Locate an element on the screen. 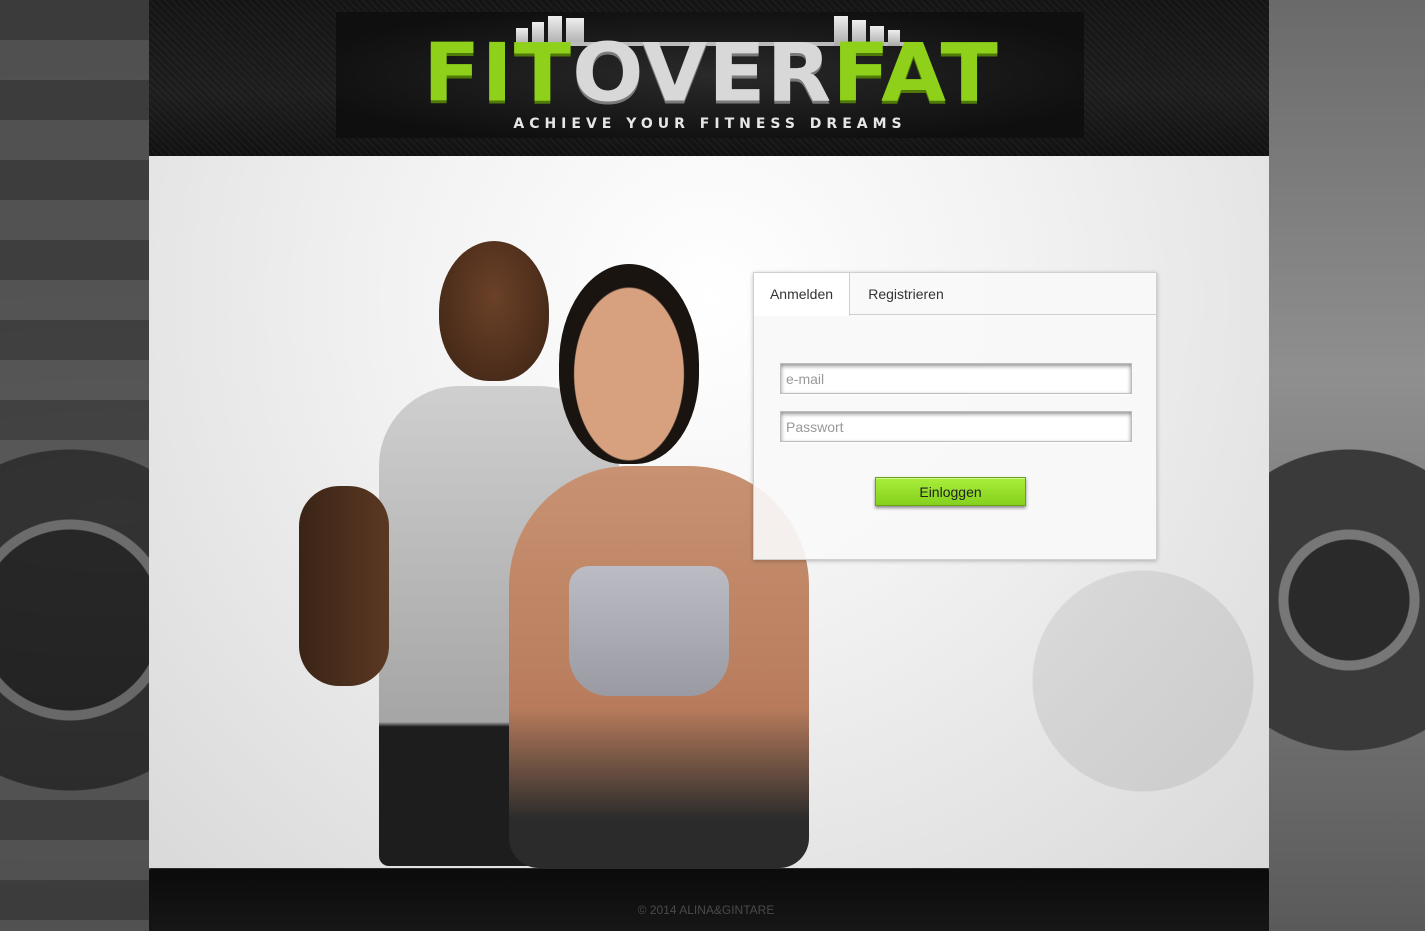  man-head is located at coordinates (494, 311).